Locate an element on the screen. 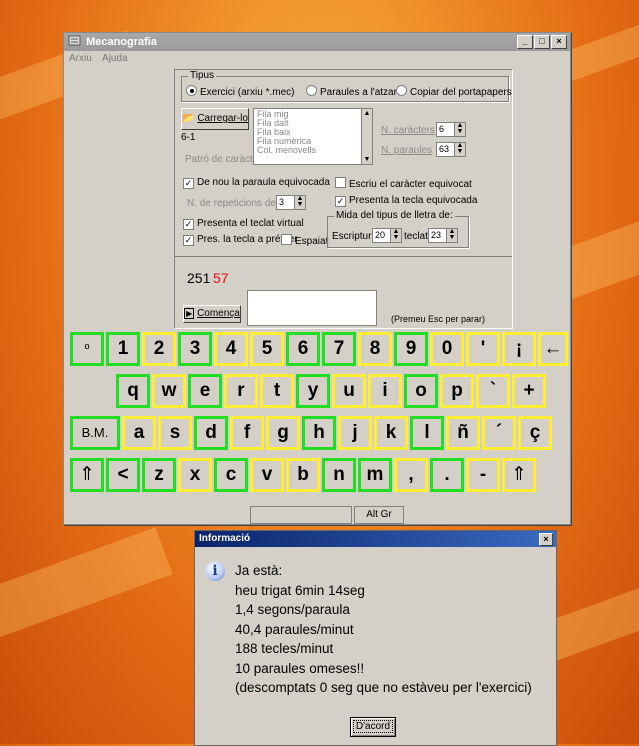 The width and height of the screenshot is (639, 746). message-line: 10 paraules omeses!! is located at coordinates (300, 668).